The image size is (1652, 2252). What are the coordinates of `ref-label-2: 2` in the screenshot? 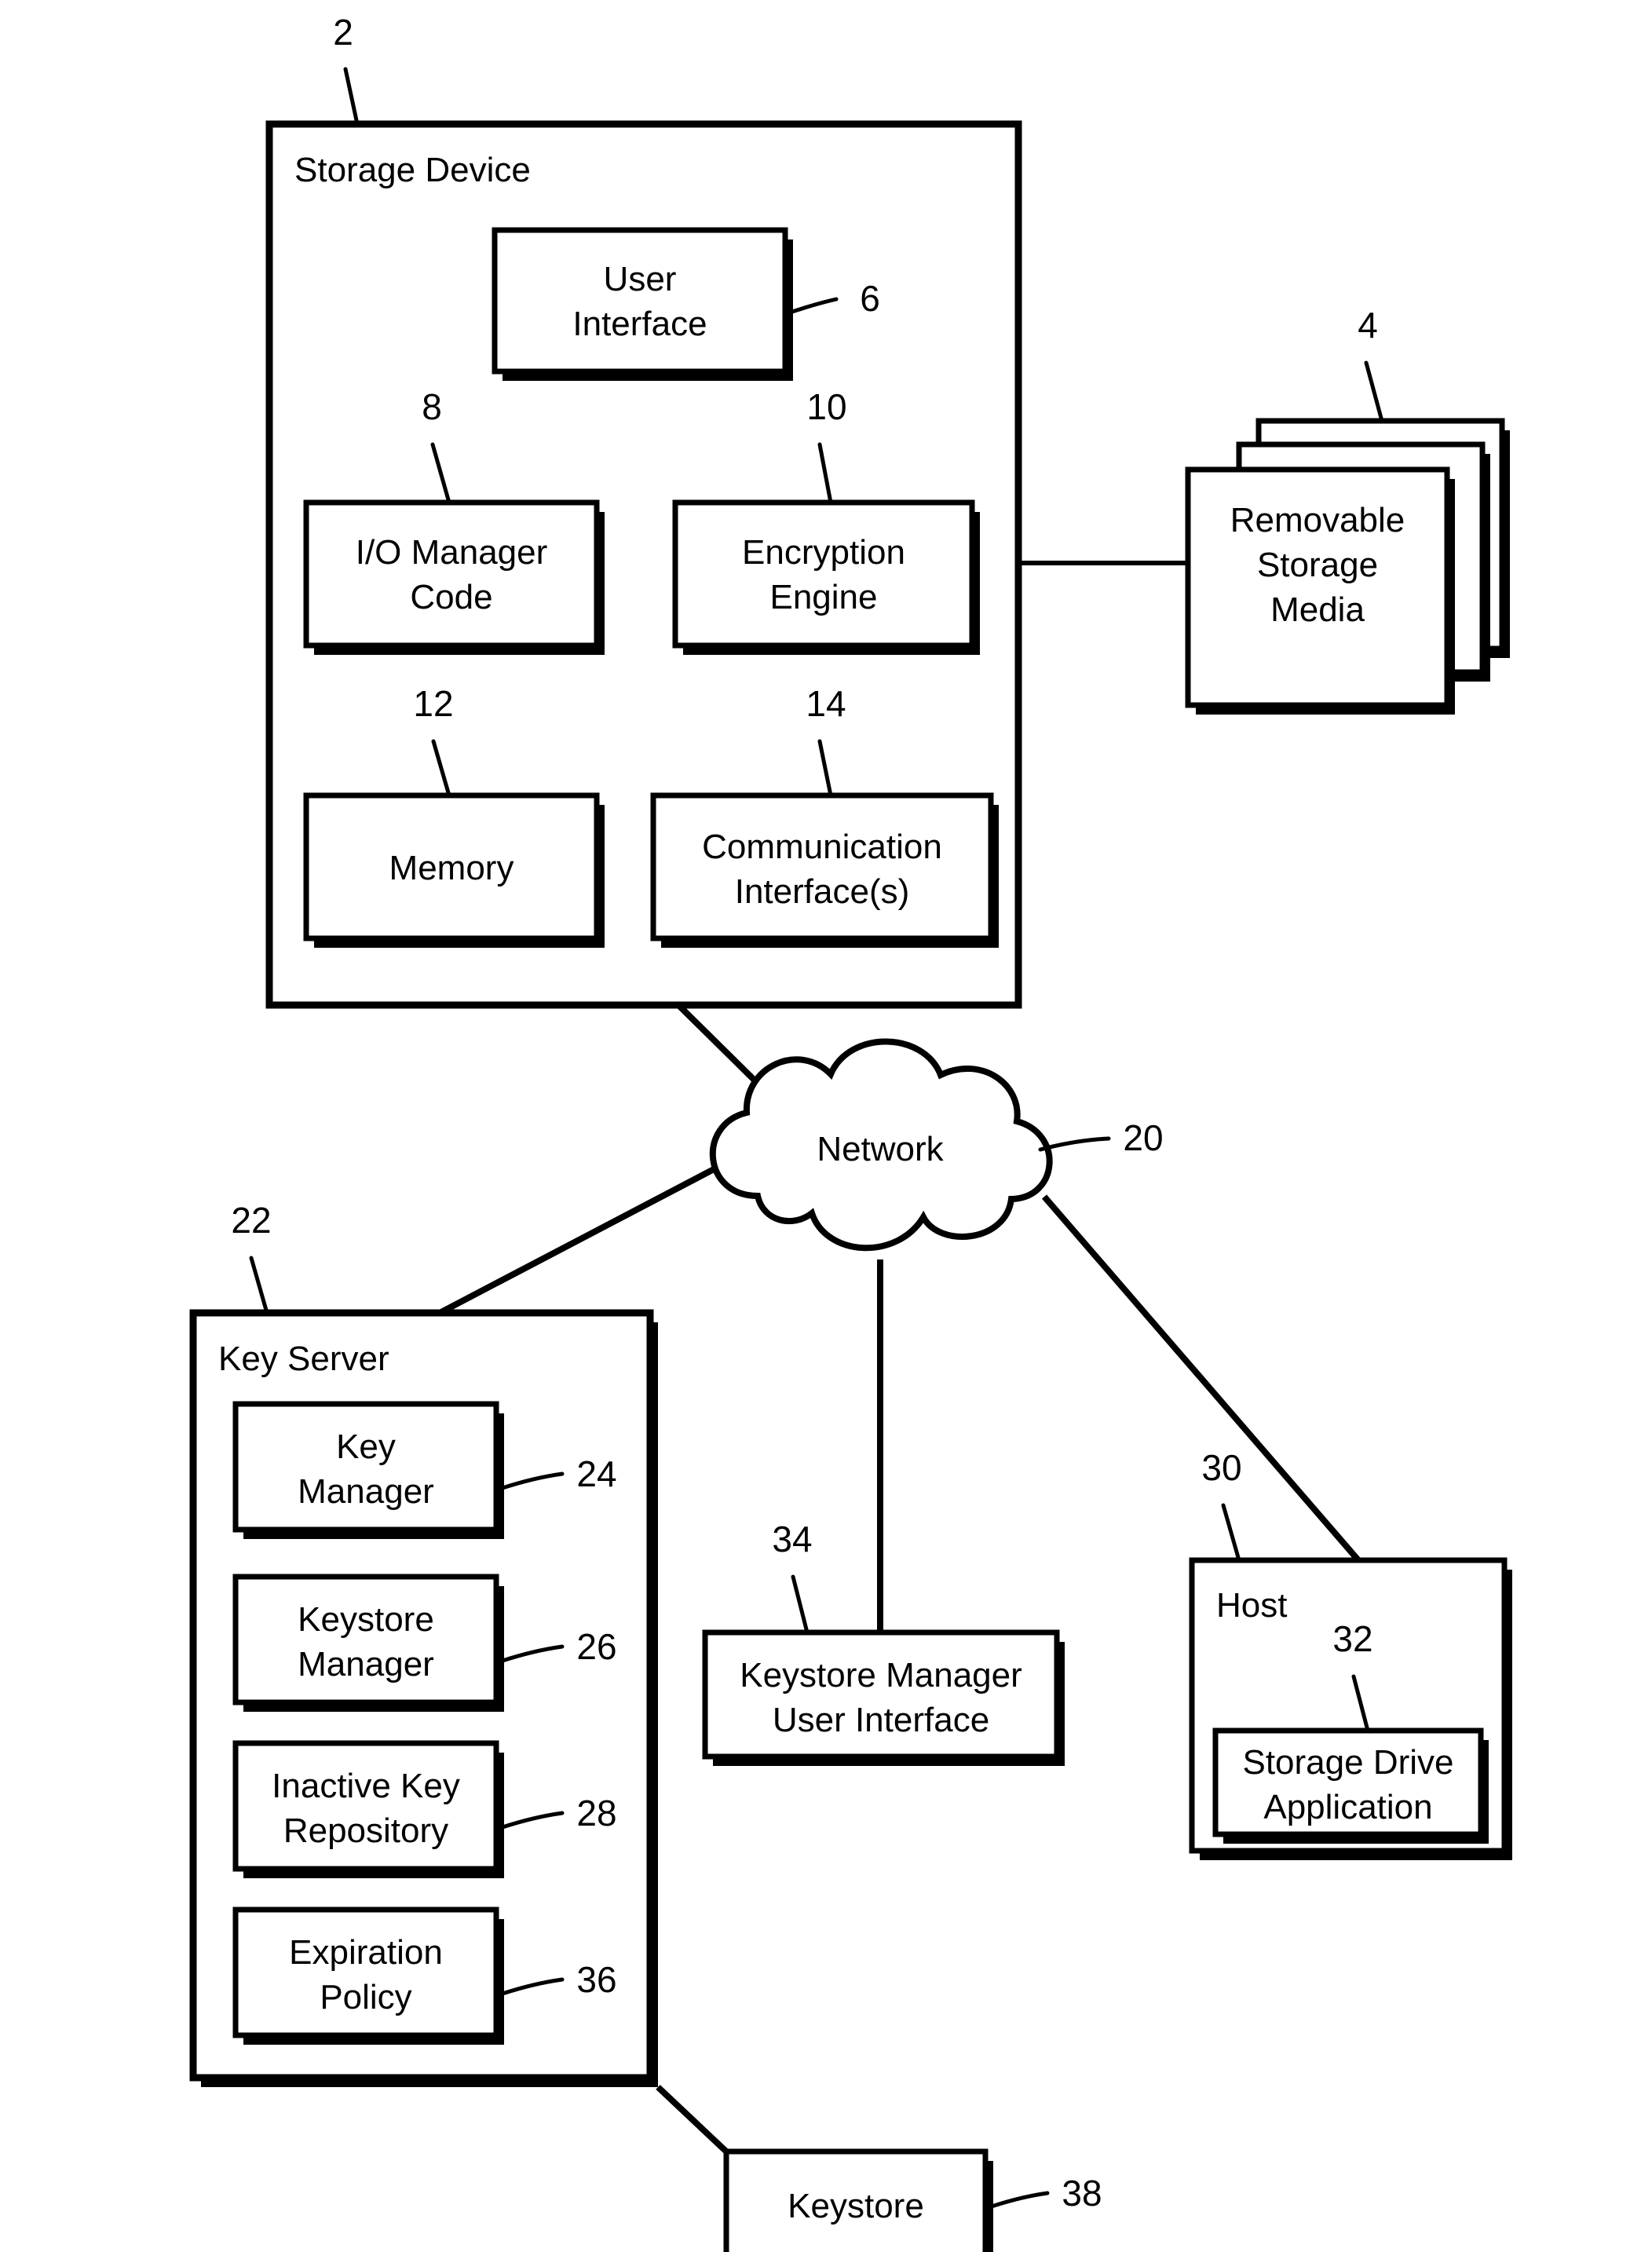 It's located at (343, 32).